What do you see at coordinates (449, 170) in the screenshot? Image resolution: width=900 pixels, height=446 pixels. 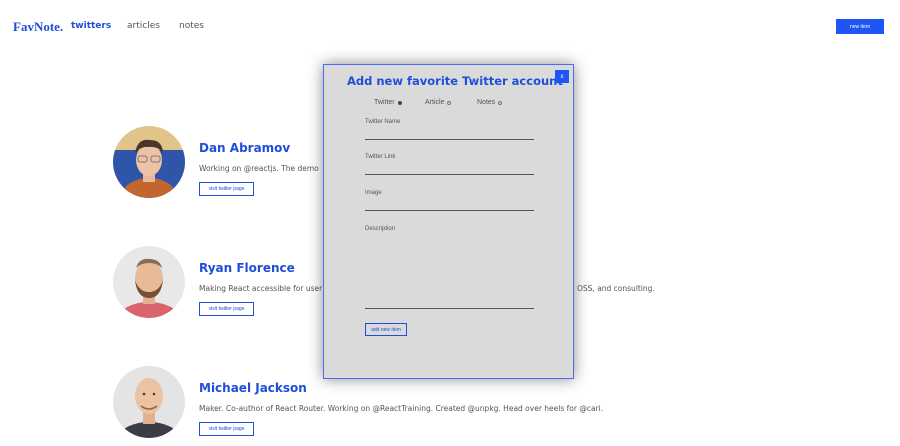 I see `twitter-link-input` at bounding box center [449, 170].